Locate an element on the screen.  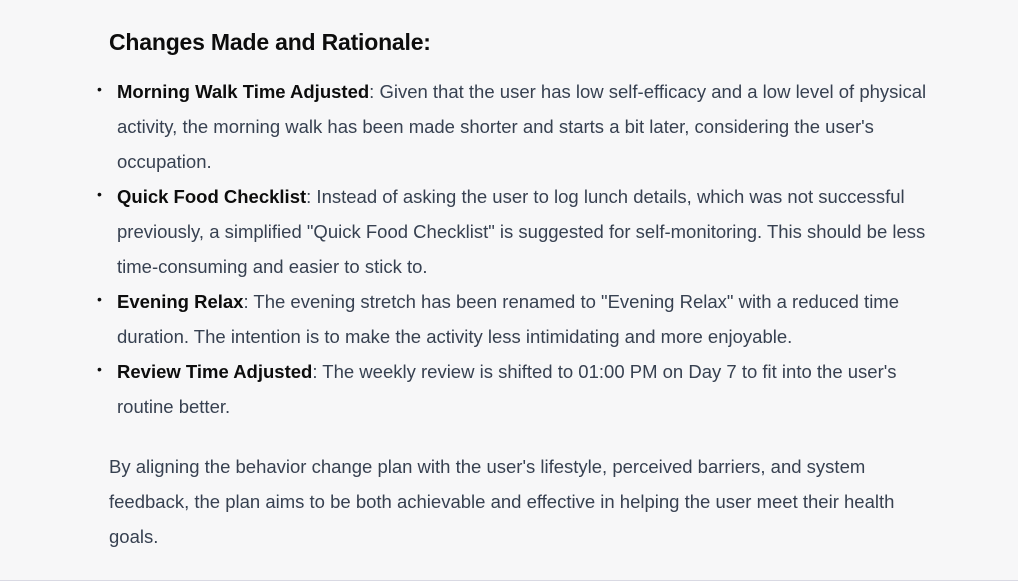
item-term: Review Time Adjusted is located at coordinates (215, 371).